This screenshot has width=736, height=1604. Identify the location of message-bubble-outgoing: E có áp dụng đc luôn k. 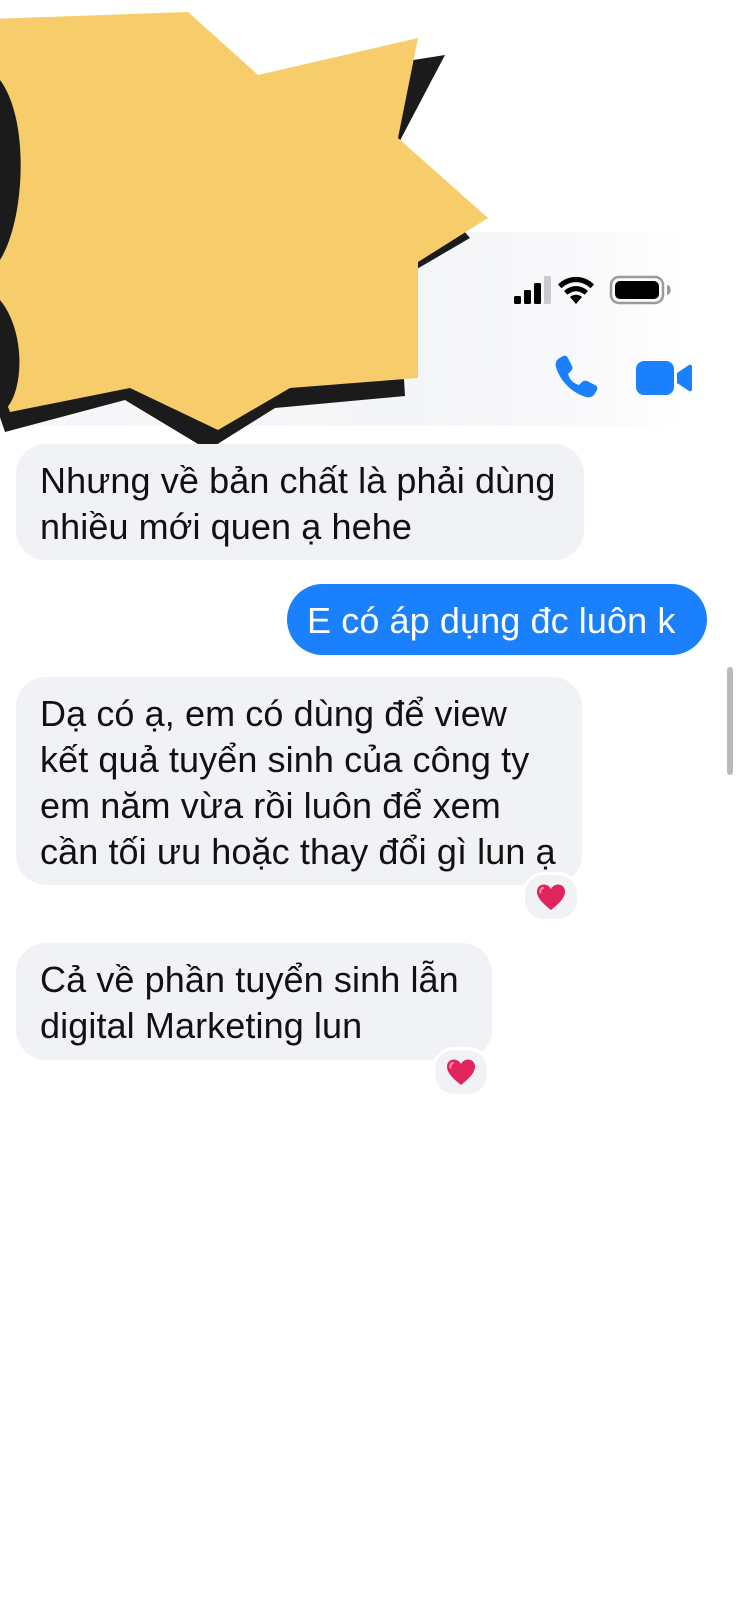
(497, 619).